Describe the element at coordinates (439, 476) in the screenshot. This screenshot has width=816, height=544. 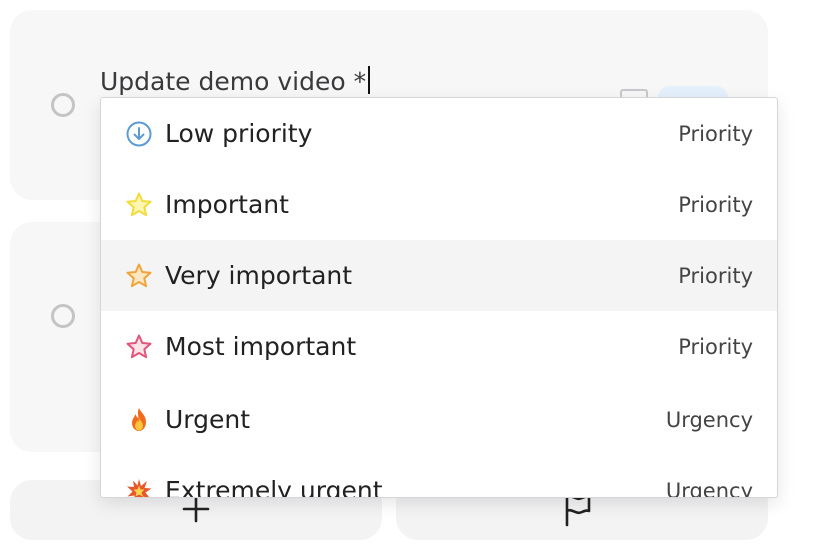
I see `option-extremely-urgent: Extremely urgent Urgency` at that location.